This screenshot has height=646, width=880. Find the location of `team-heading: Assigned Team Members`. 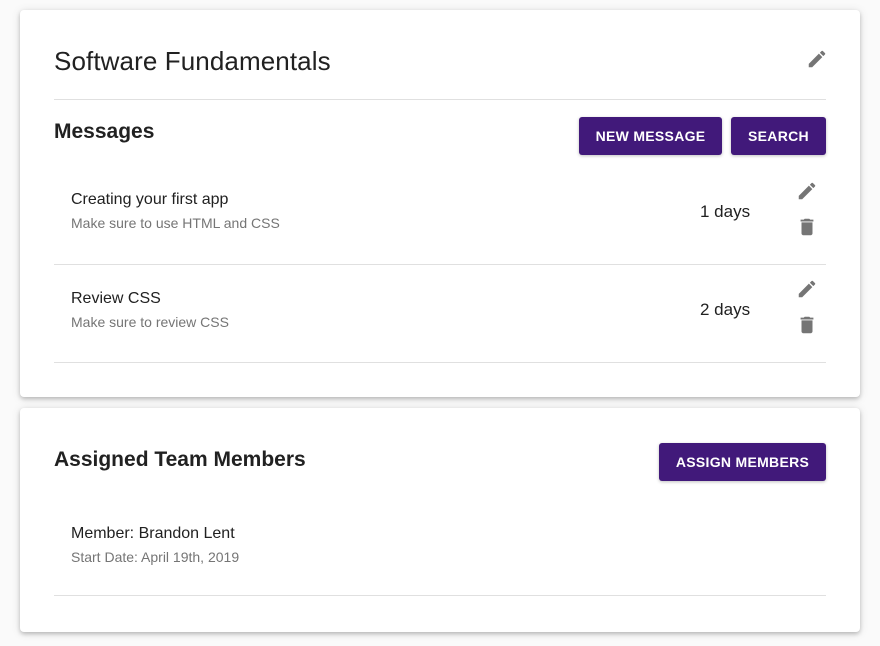

team-heading: Assigned Team Members is located at coordinates (180, 459).